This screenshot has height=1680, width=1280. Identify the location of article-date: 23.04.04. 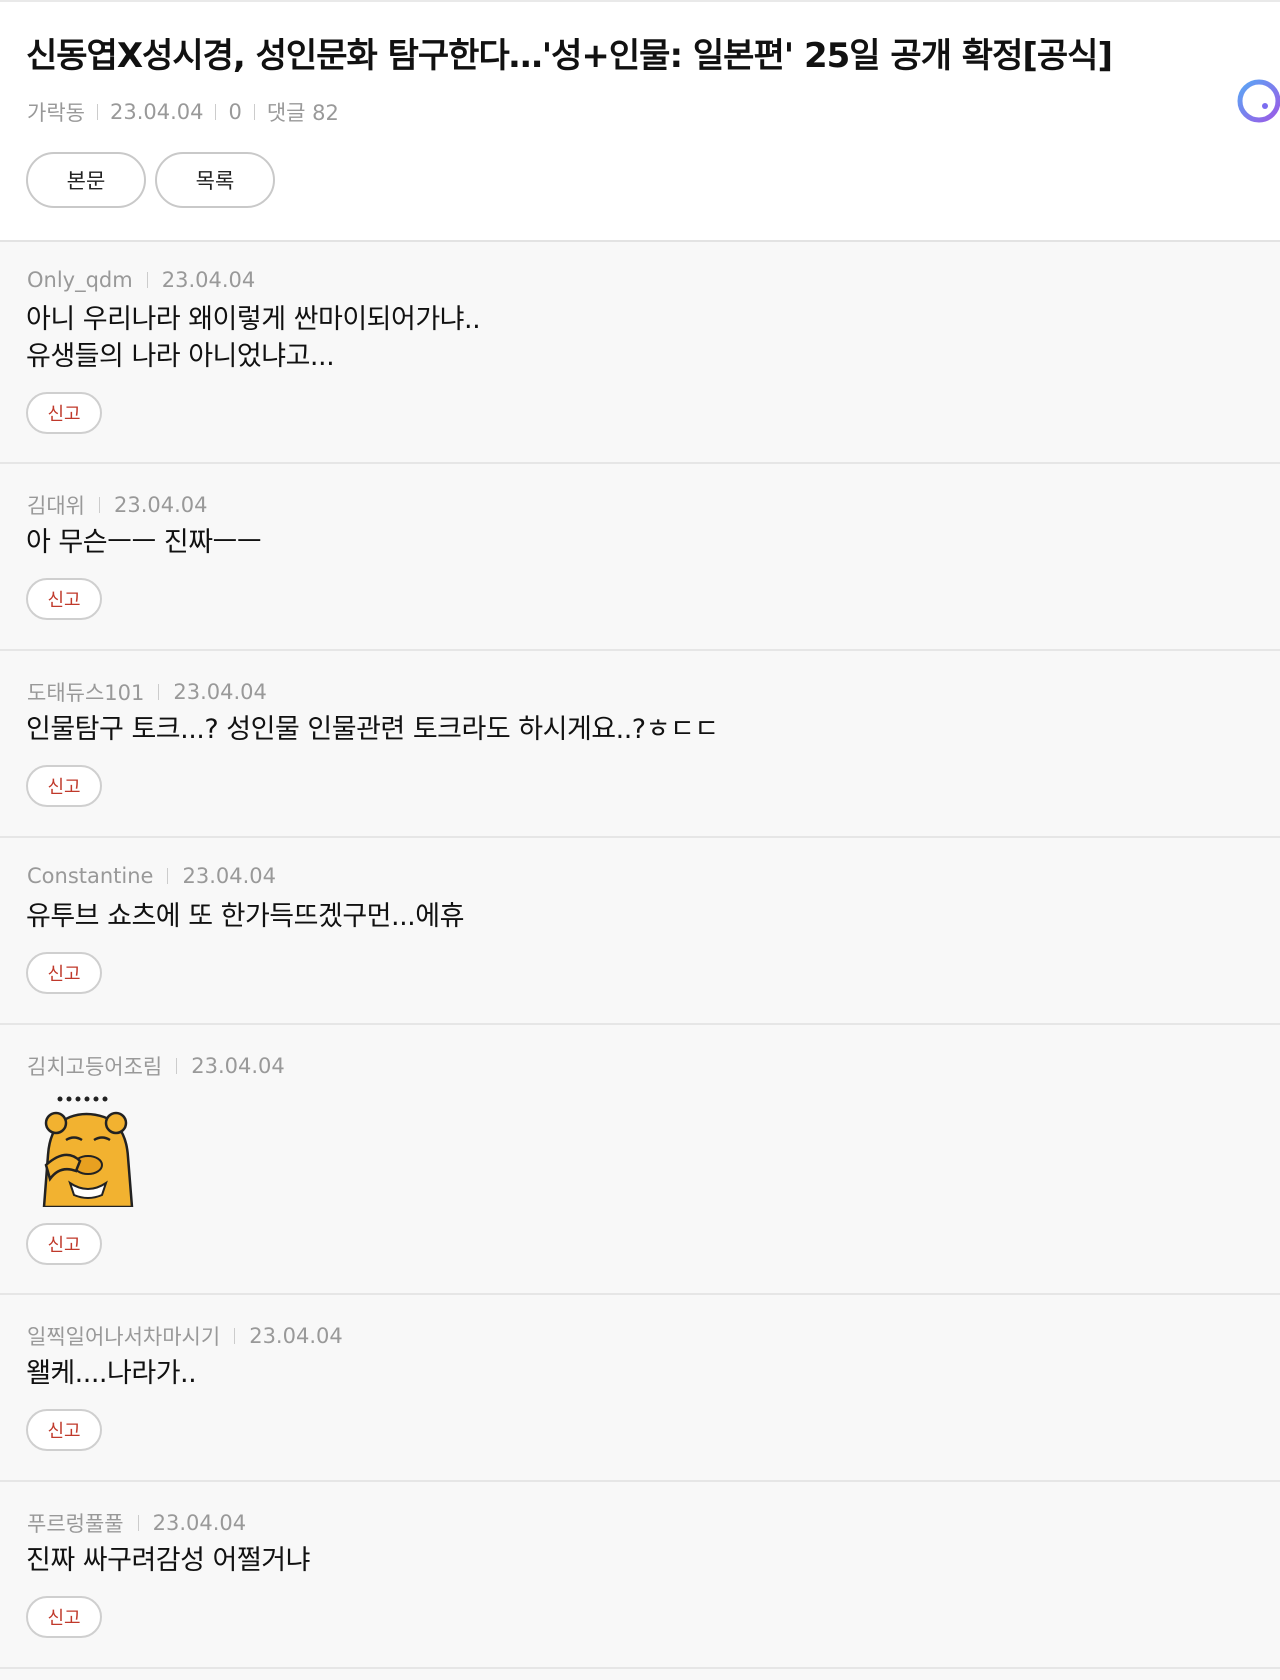
(156, 112).